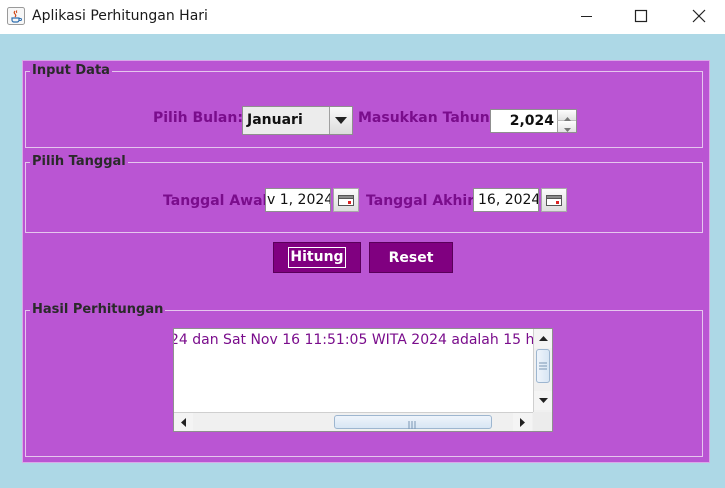 Image resolution: width=725 pixels, height=488 pixels. I want to click on window-title: Aplikasi Perhitungan Hari, so click(120, 16).